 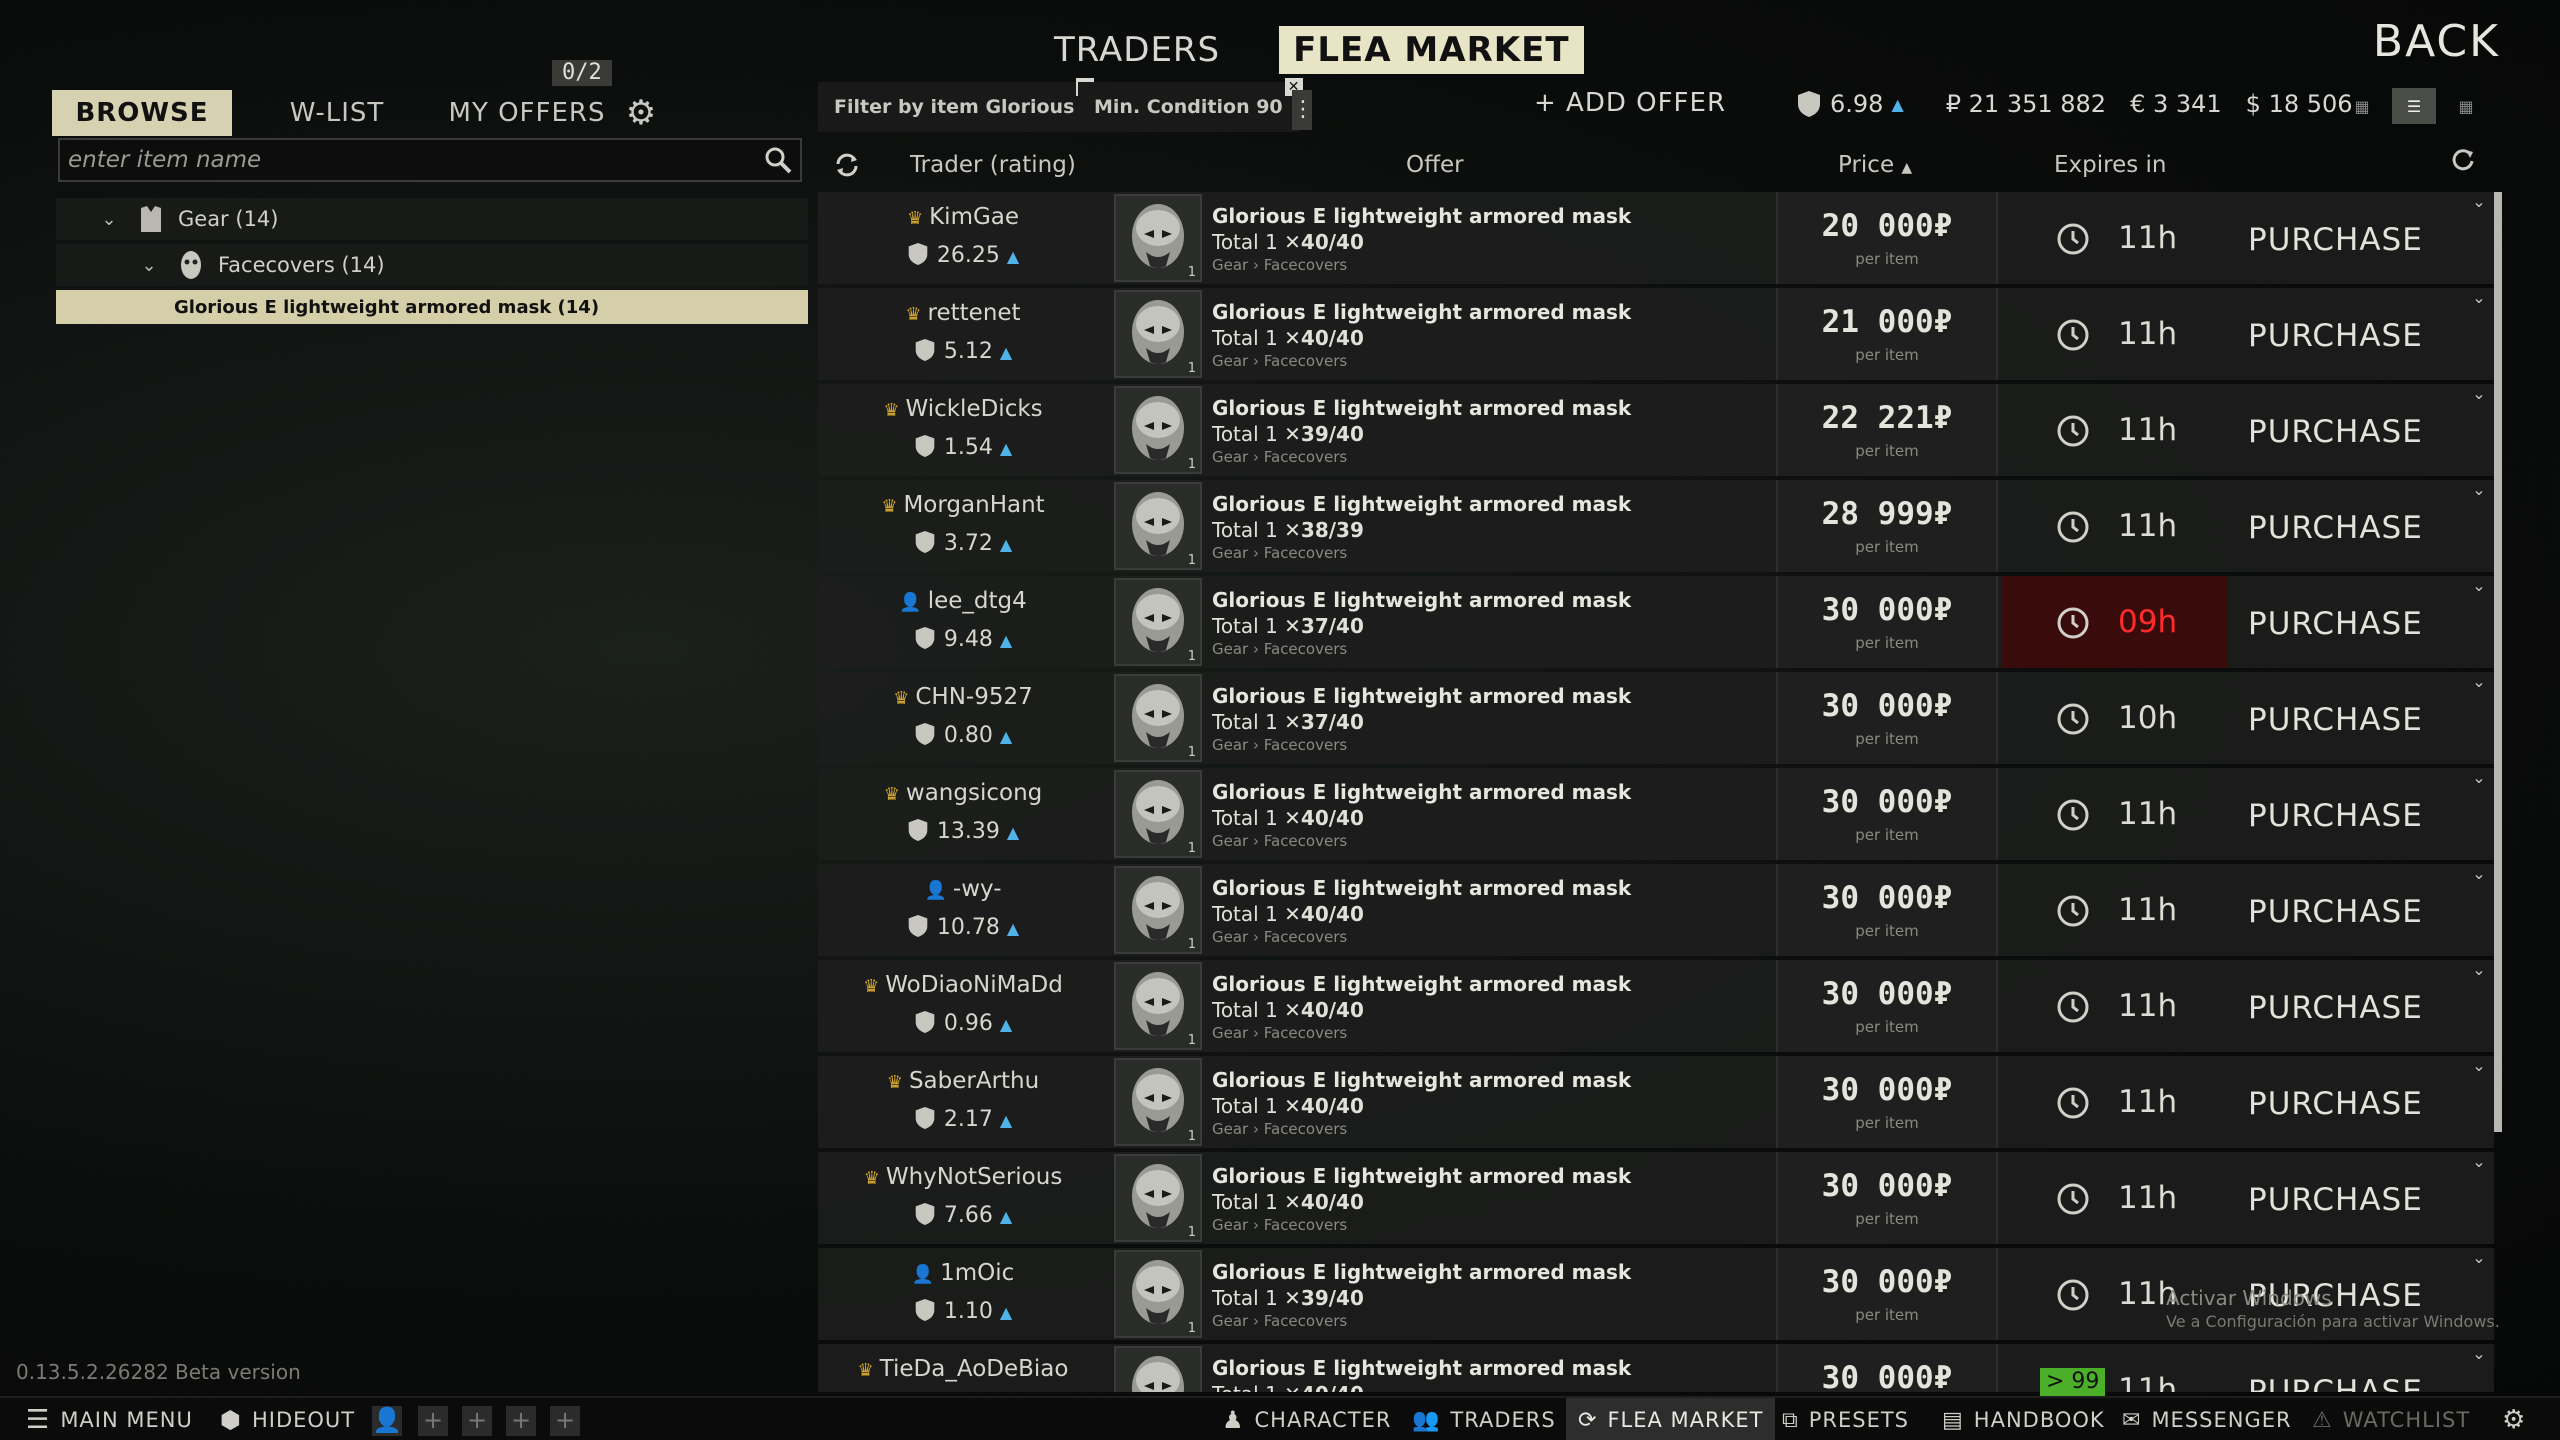 What do you see at coordinates (1484, 1419) in the screenshot?
I see `traders-button: 👥 TRADERS` at bounding box center [1484, 1419].